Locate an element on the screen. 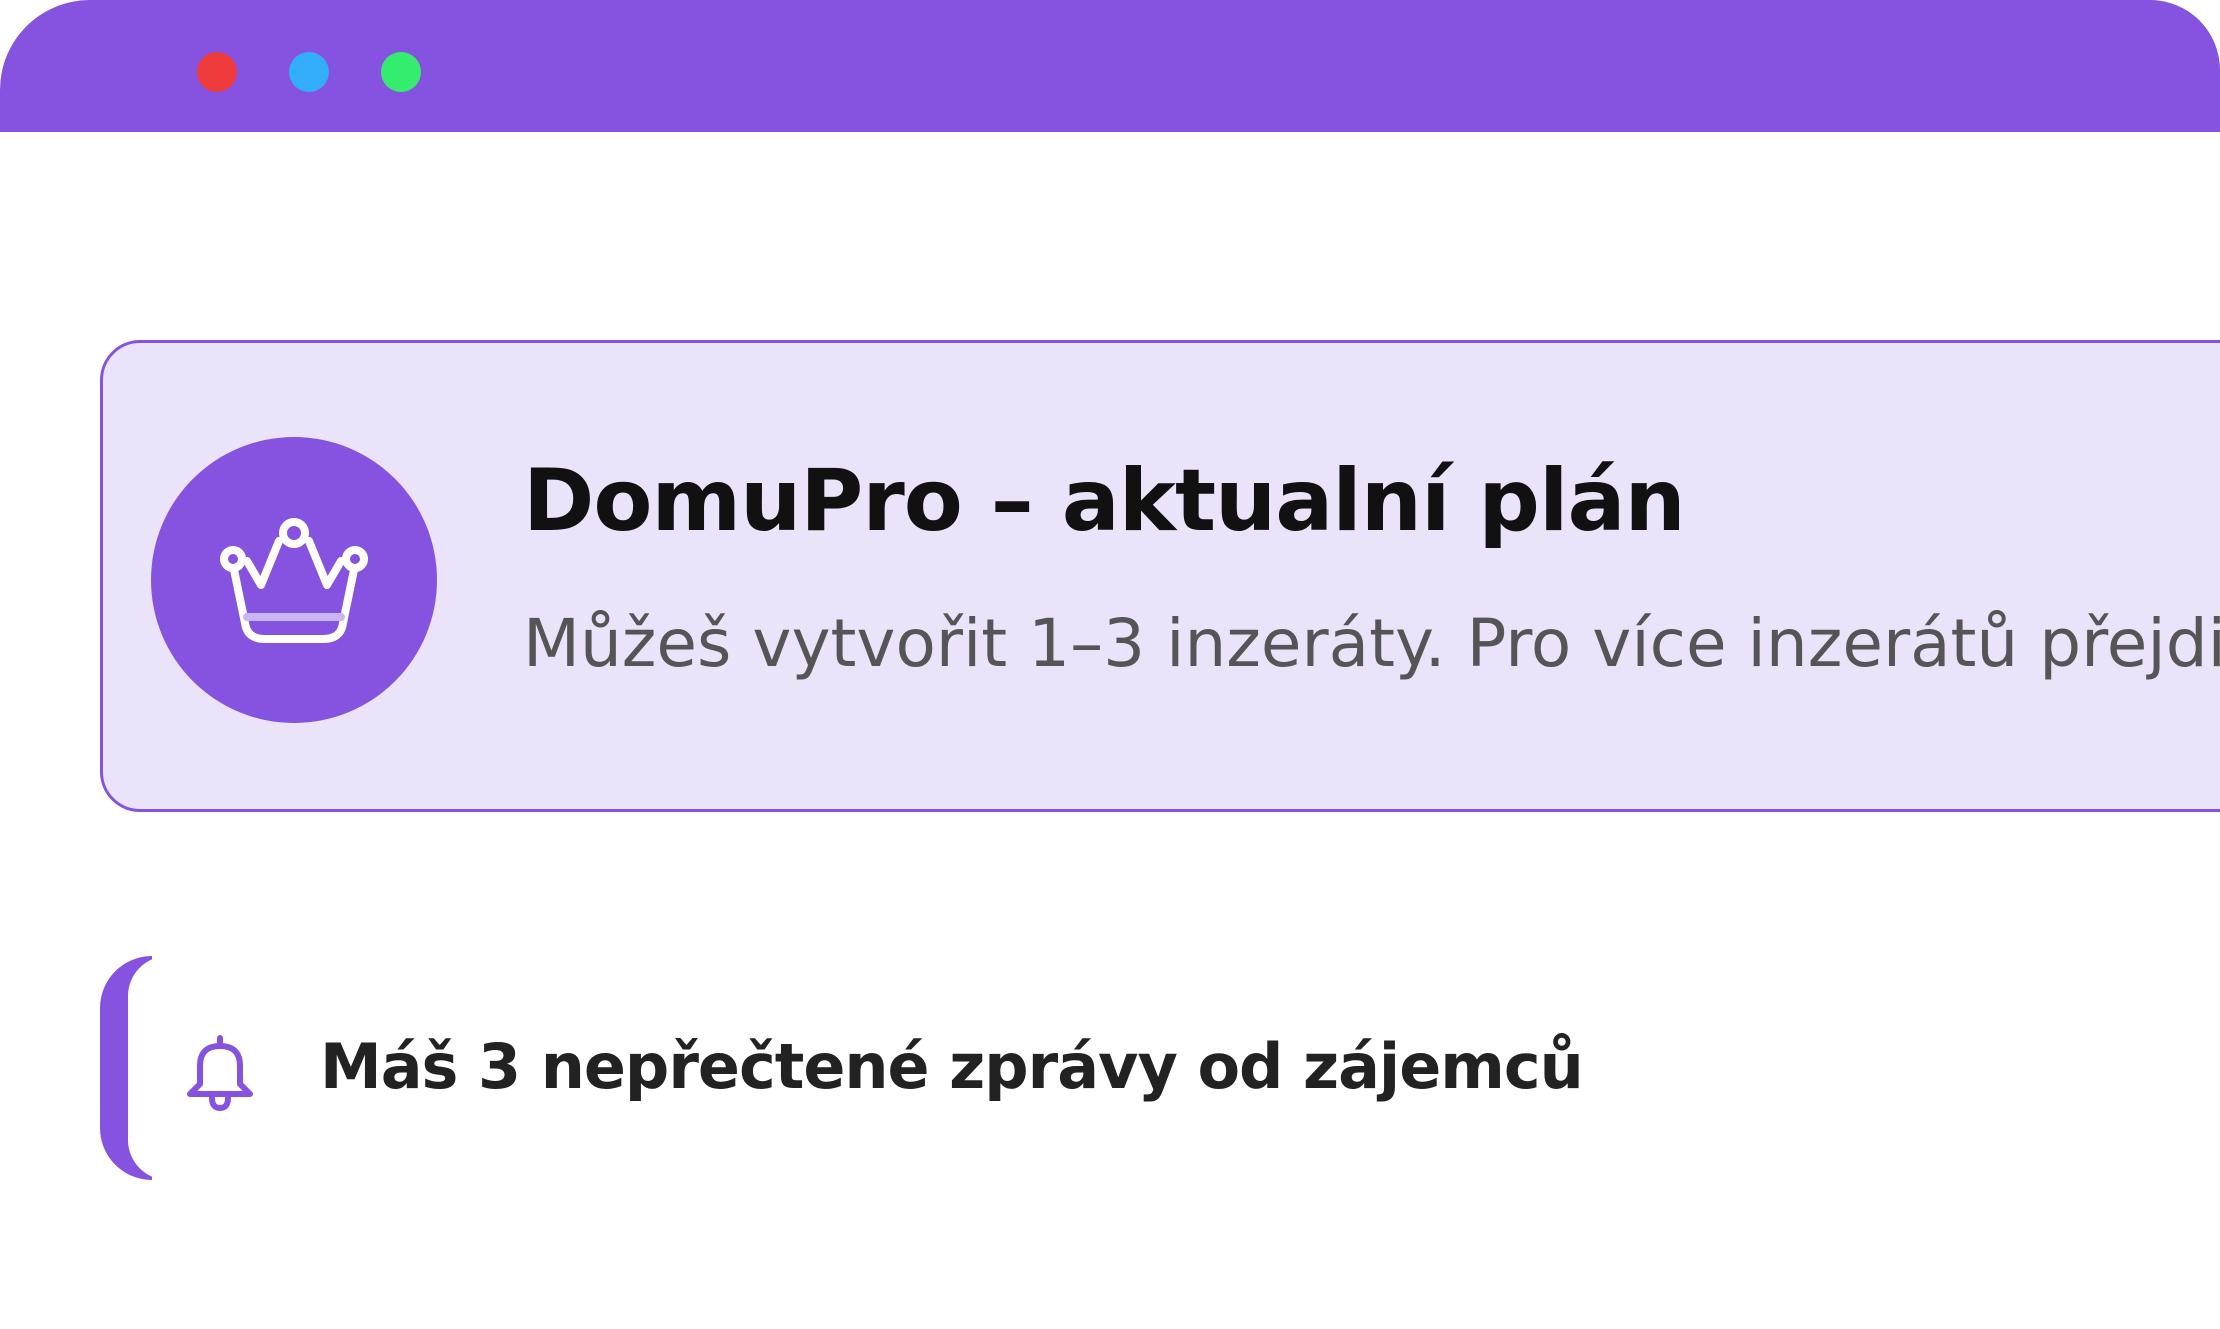  window-close-button is located at coordinates (217, 72).